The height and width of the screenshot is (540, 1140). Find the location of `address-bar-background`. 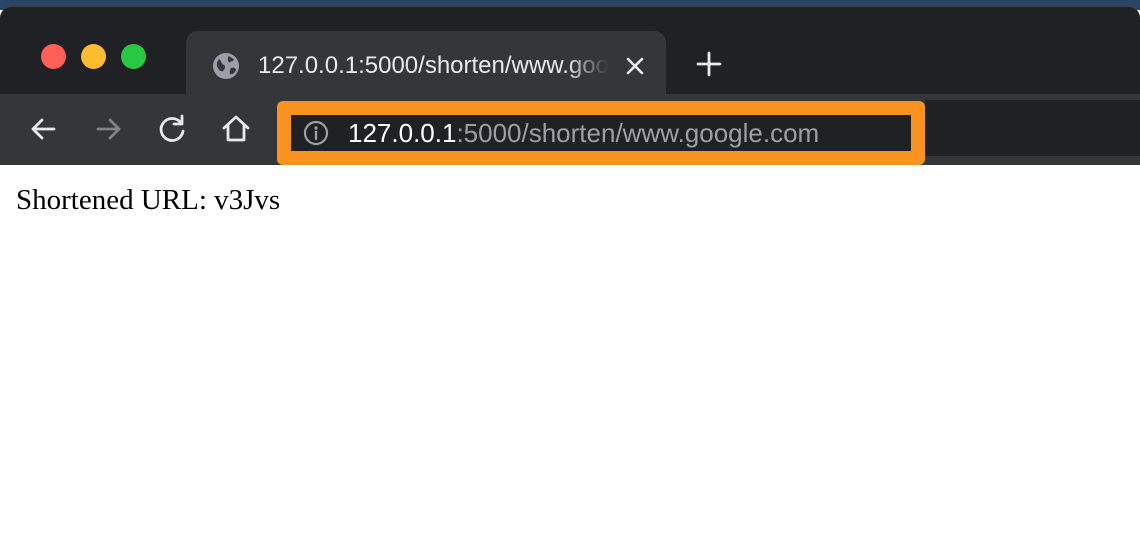

address-bar-background is located at coordinates (1032, 128).